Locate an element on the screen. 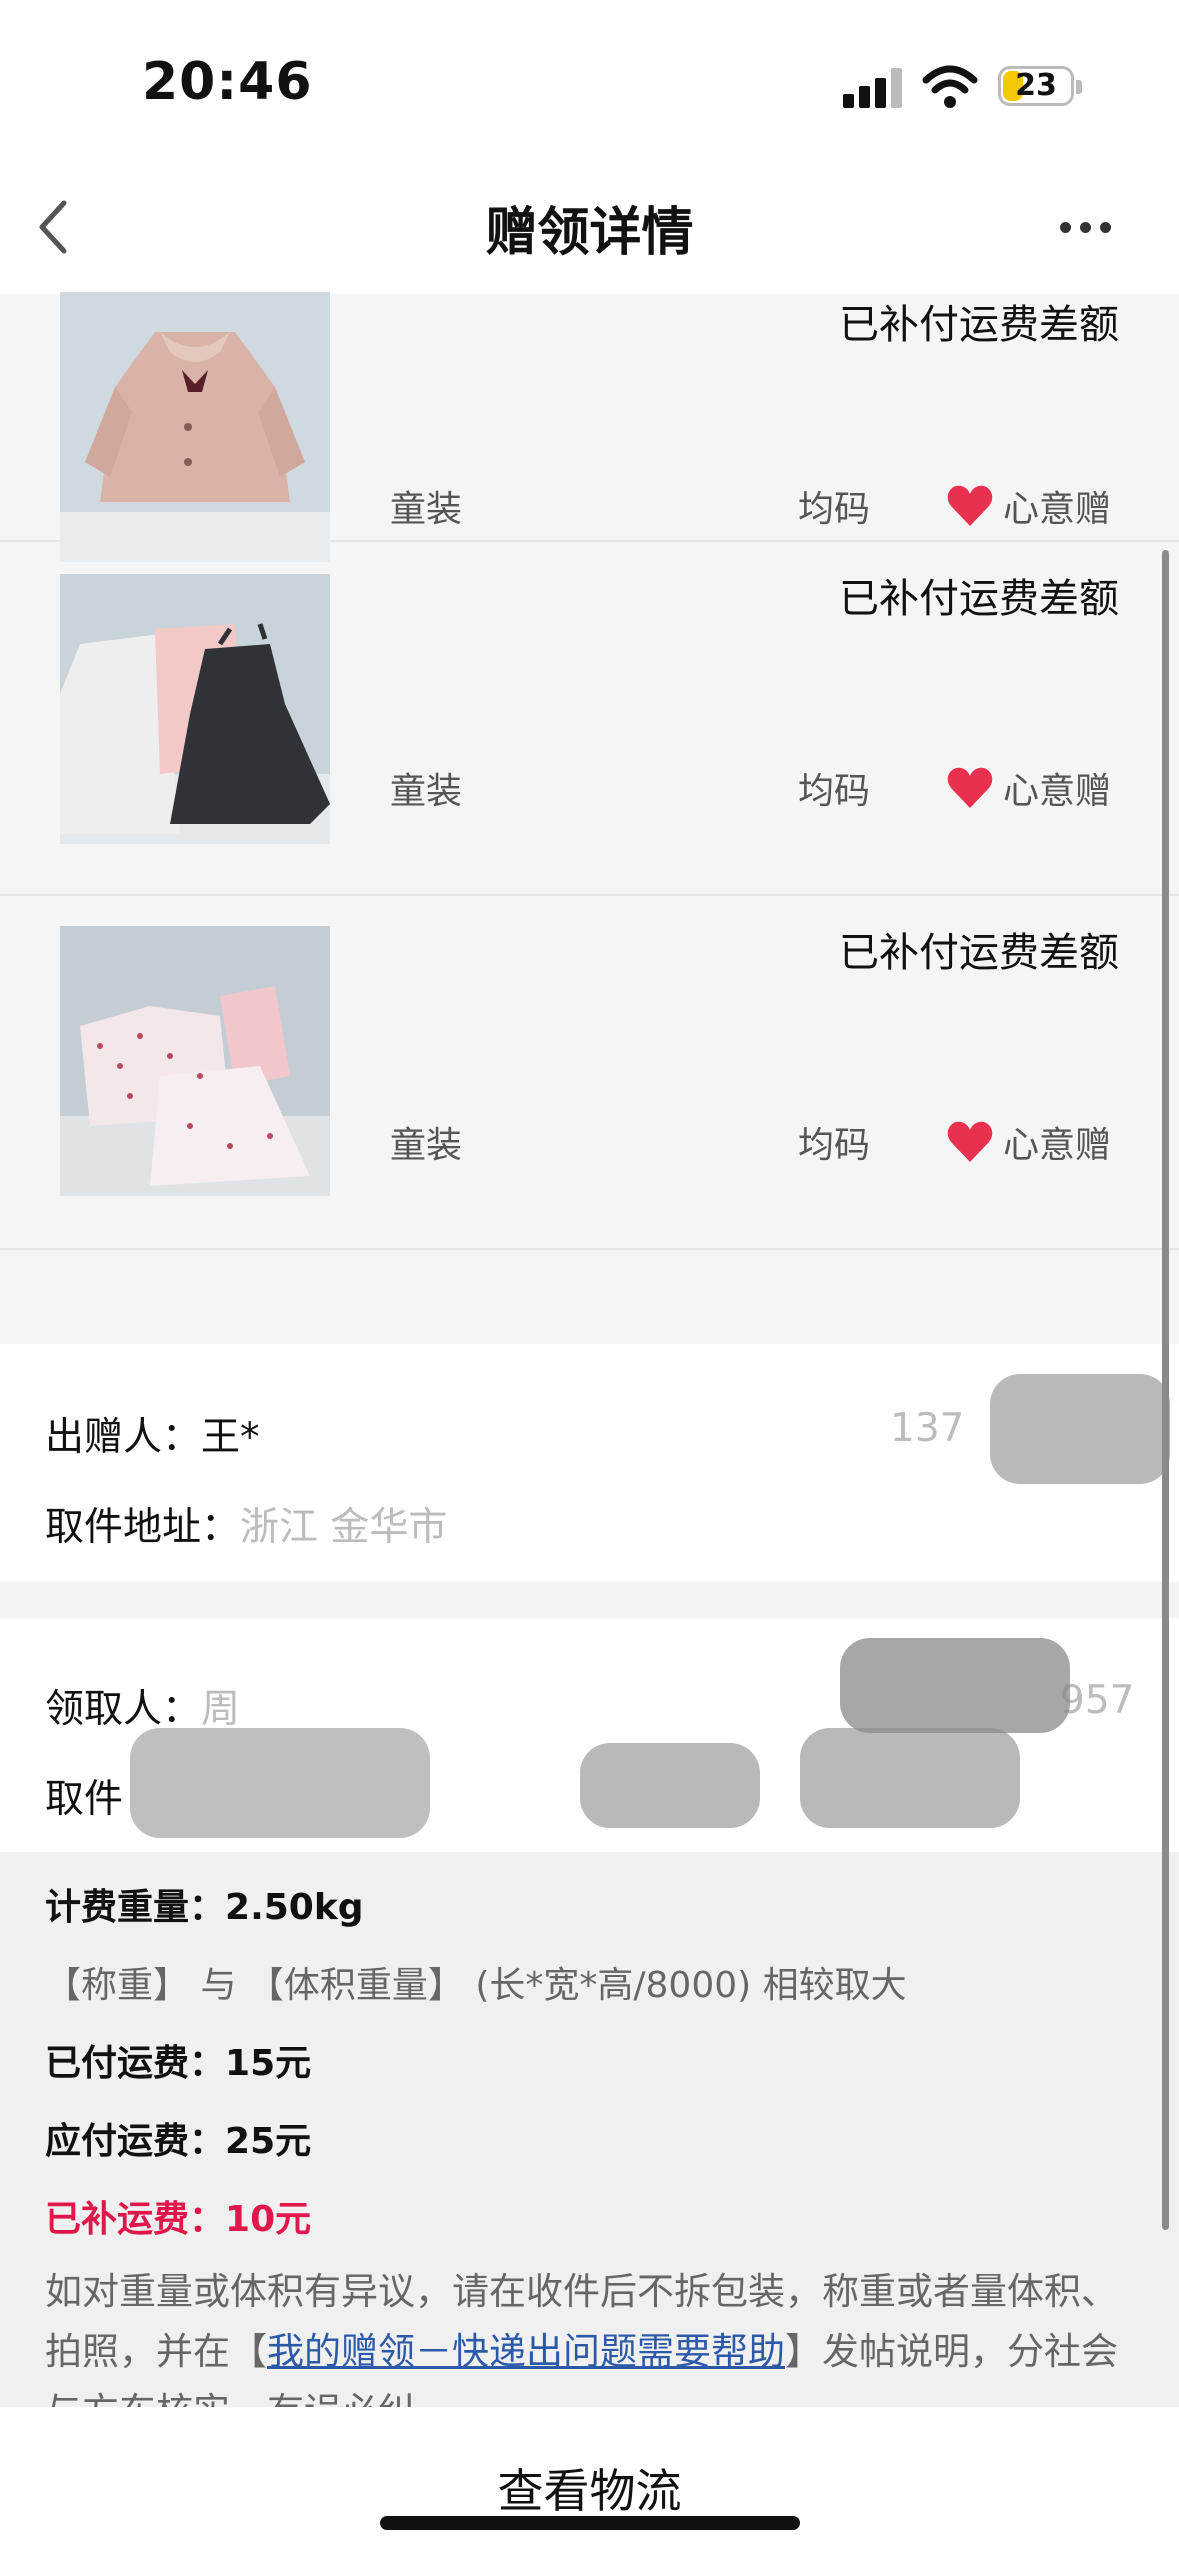  due-fee-value: 25元 is located at coordinates (268, 2141).